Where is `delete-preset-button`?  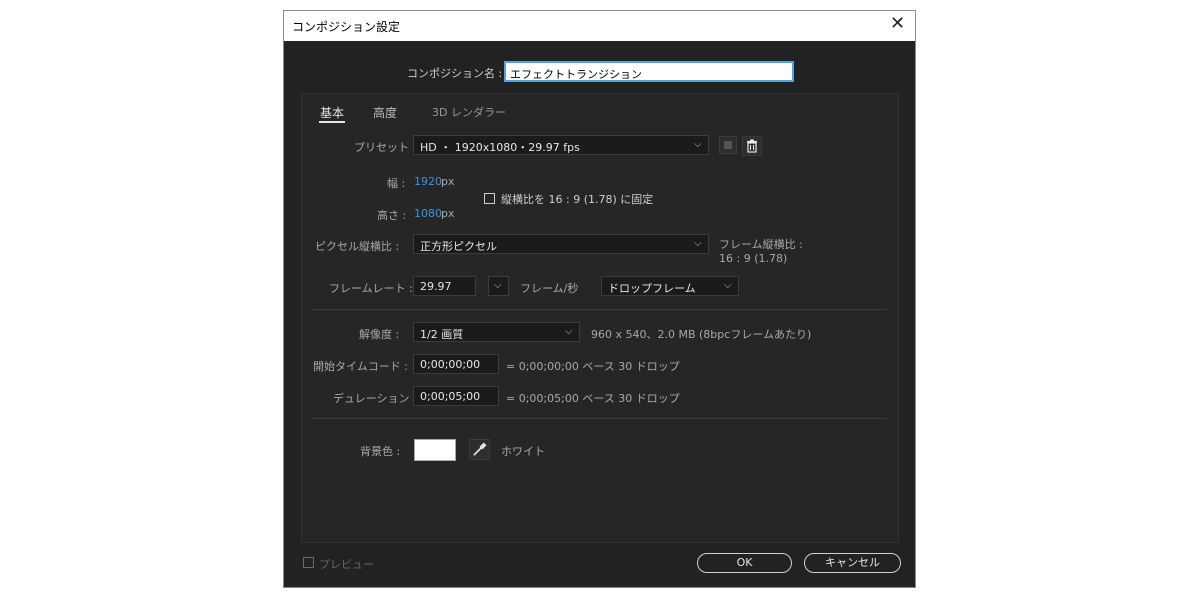 delete-preset-button is located at coordinates (752, 146).